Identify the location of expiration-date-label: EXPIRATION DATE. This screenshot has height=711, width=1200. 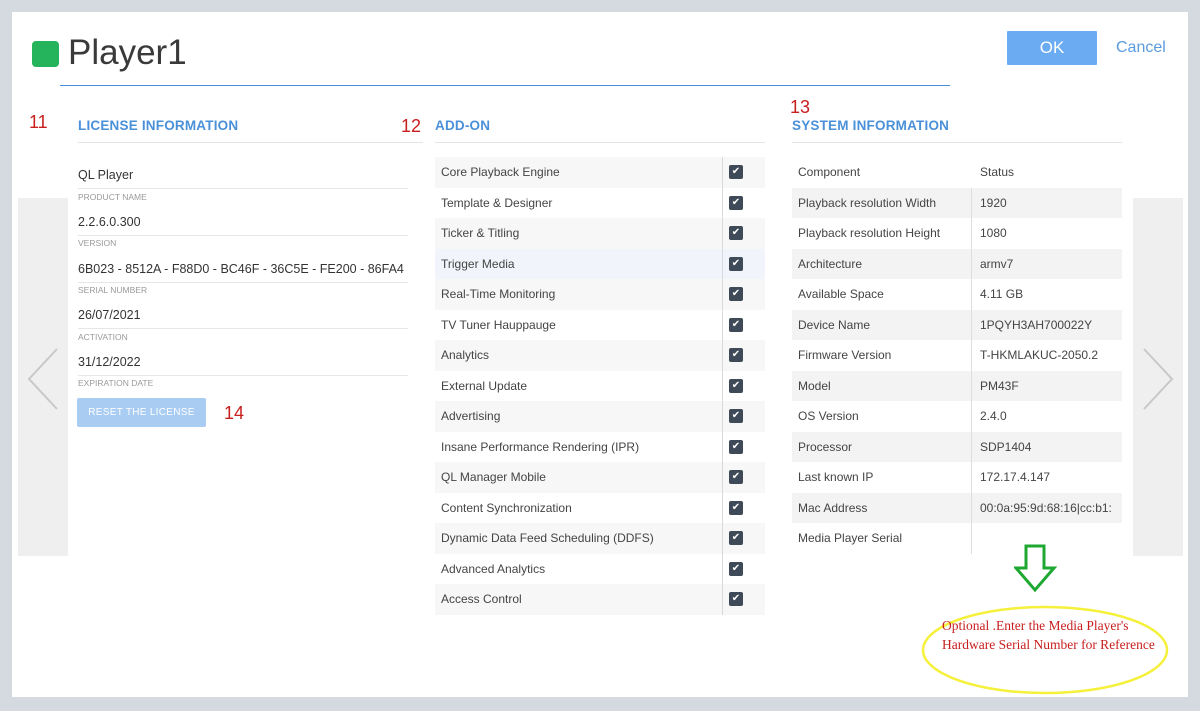
(116, 383).